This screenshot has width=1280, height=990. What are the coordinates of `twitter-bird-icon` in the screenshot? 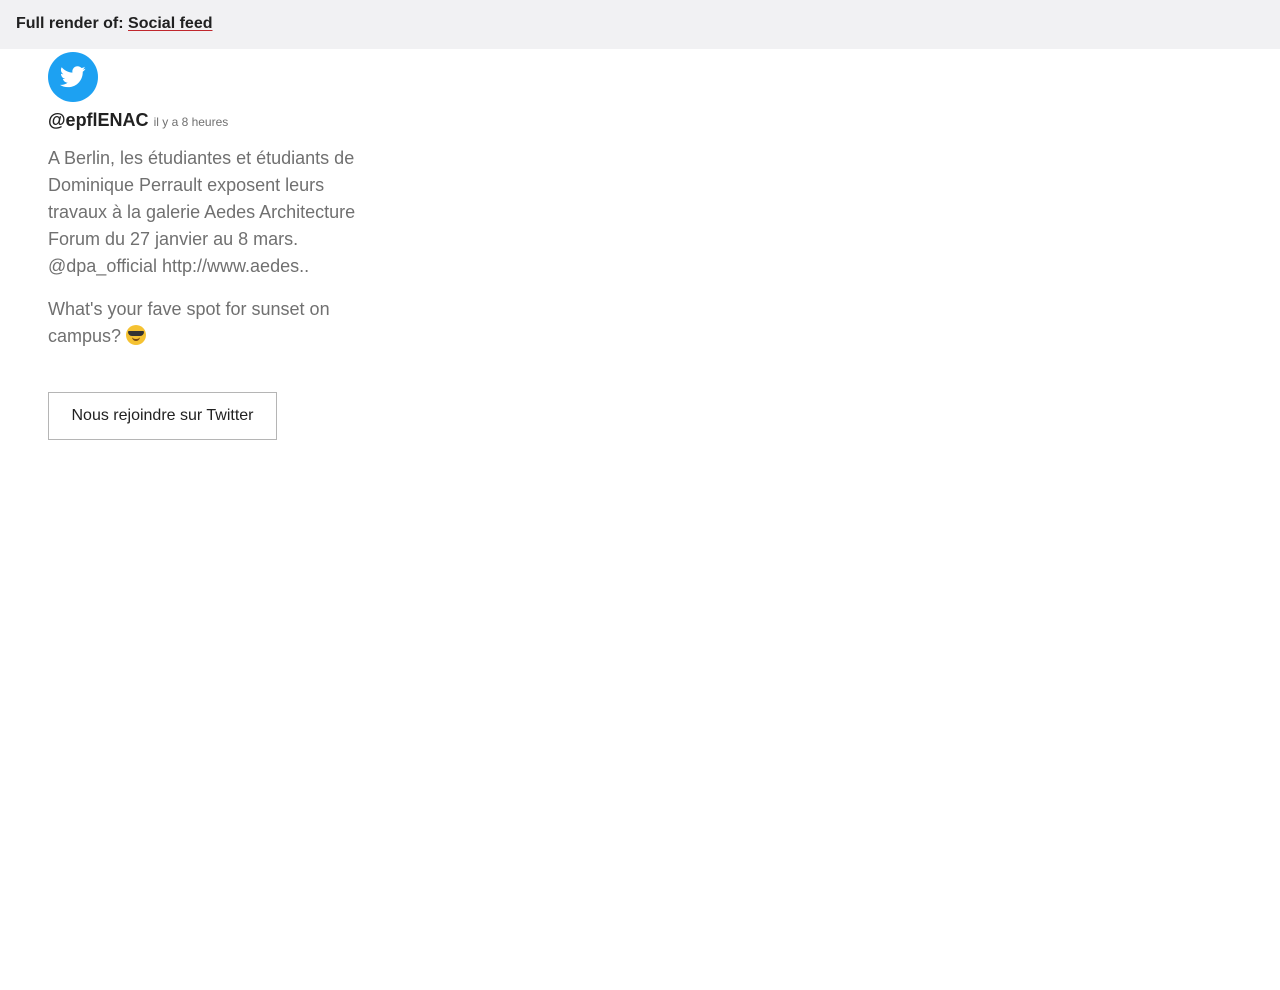 It's located at (73, 77).